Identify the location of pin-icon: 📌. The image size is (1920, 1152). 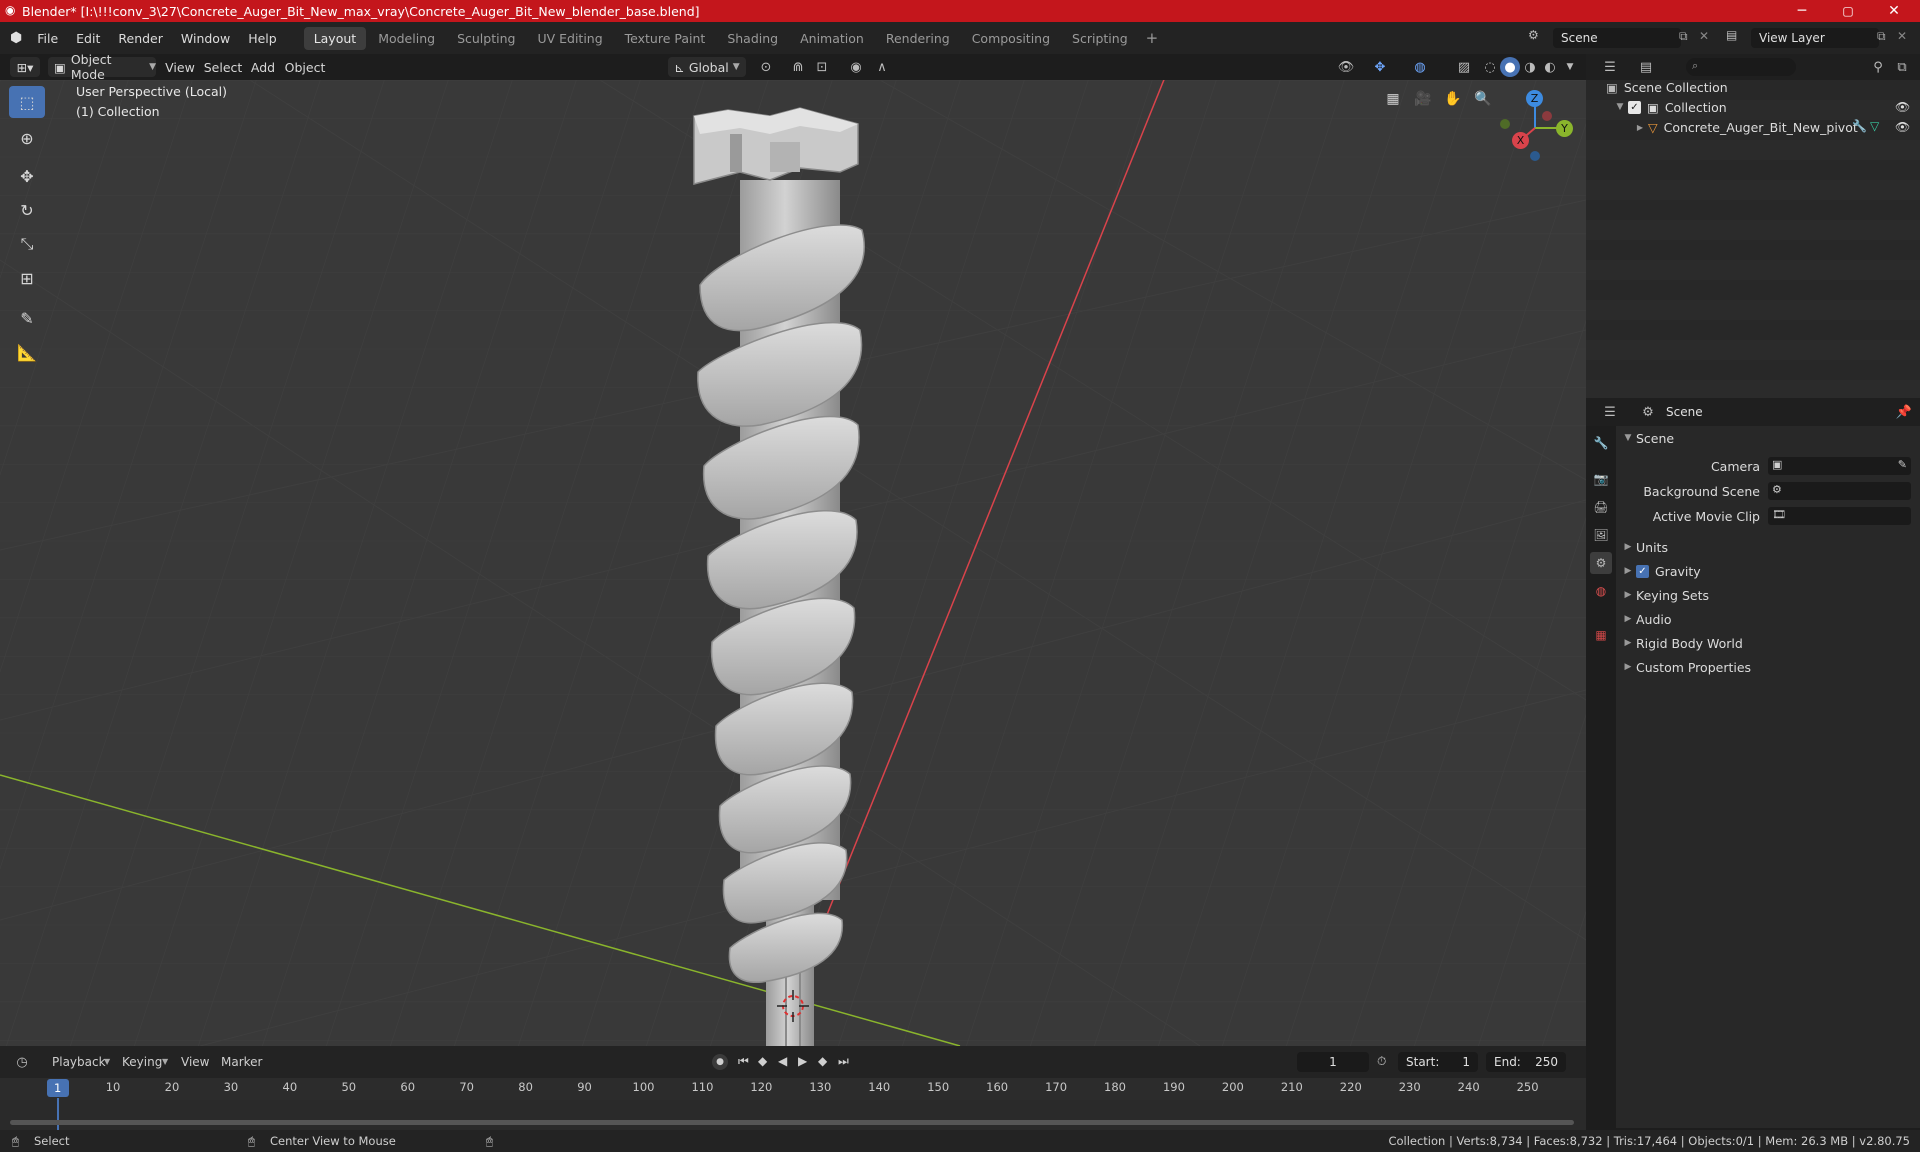
(1904, 412).